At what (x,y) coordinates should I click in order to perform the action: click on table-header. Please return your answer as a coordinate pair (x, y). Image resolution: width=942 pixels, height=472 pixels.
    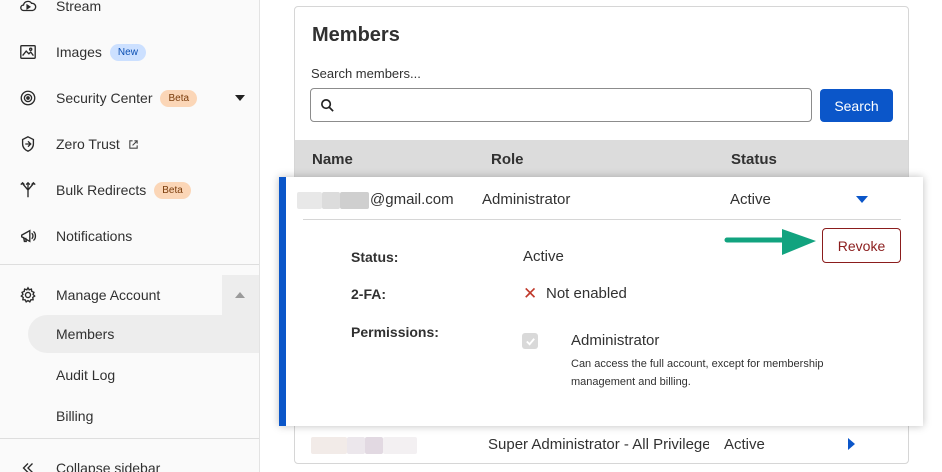
    Looking at the image, I should click on (601, 160).